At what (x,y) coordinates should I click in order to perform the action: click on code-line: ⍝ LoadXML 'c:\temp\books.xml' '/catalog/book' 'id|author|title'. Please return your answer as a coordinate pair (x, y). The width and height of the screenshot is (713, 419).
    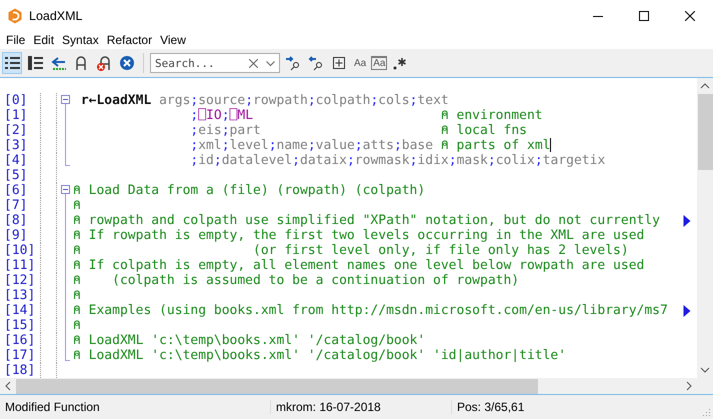
    Looking at the image, I should click on (319, 355).